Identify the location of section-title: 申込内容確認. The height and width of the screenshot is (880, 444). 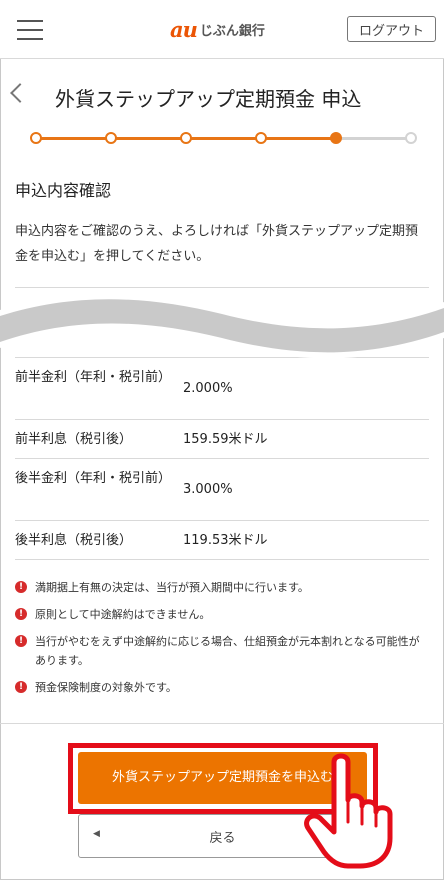
(63, 190).